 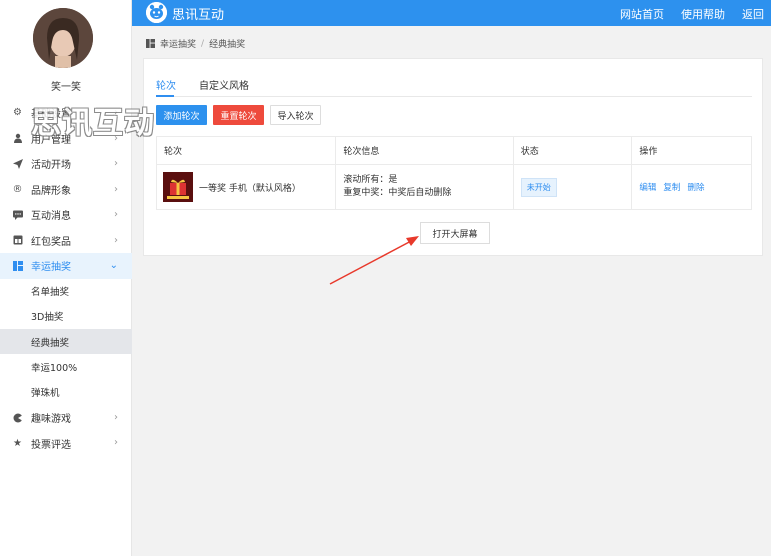 What do you see at coordinates (573, 187) in the screenshot?
I see `status-cell: 未开始` at bounding box center [573, 187].